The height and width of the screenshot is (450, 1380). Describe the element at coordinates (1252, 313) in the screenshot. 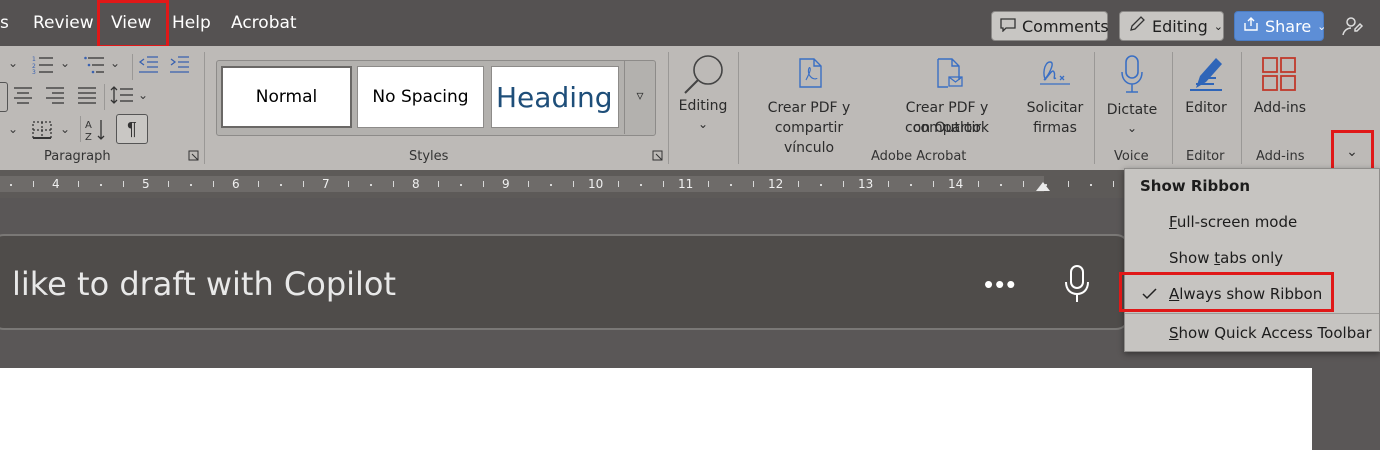

I see `menu-separator` at that location.